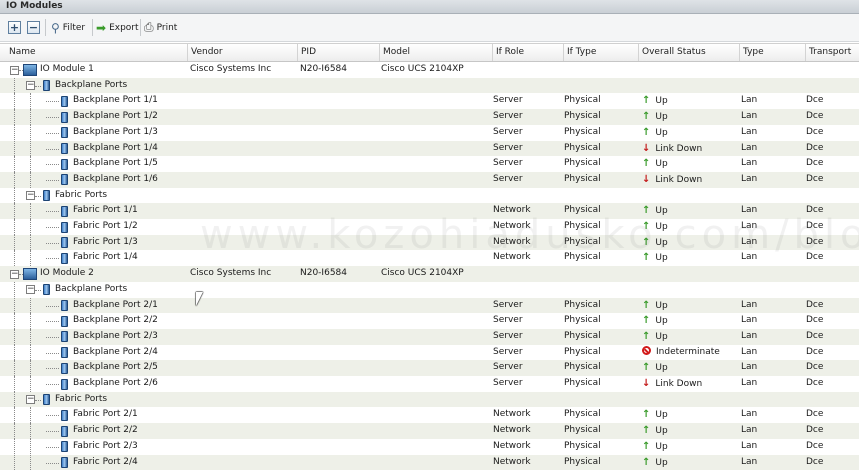 The width and height of the screenshot is (859, 473). I want to click on column-header-model: Model, so click(436, 52).